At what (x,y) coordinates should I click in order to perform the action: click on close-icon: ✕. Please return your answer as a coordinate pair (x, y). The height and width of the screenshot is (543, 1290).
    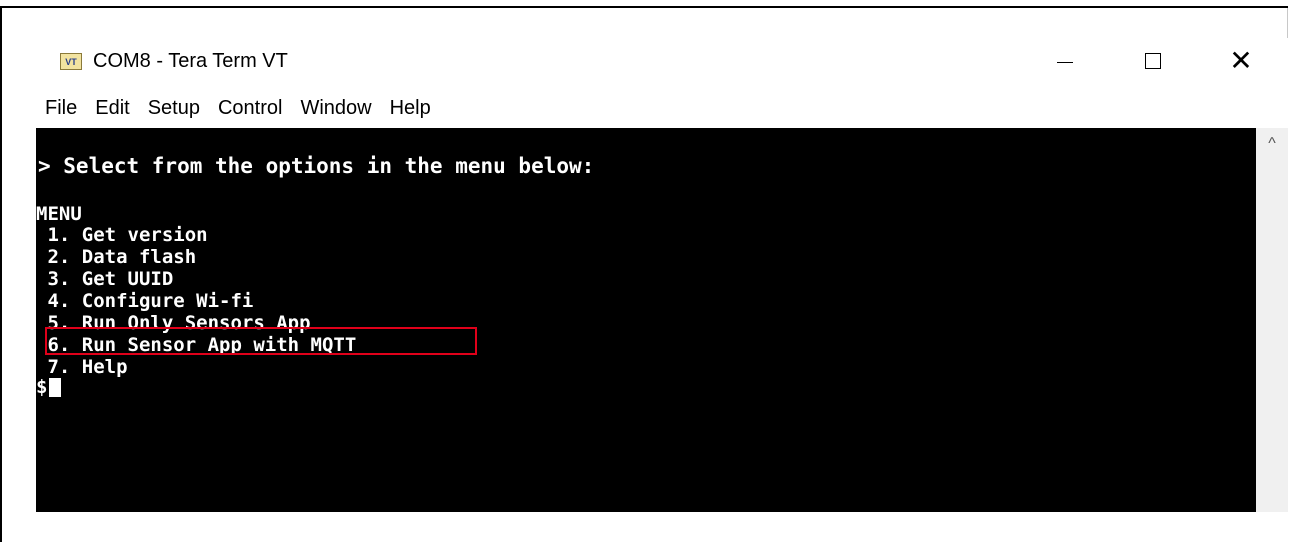
    Looking at the image, I should click on (1241, 60).